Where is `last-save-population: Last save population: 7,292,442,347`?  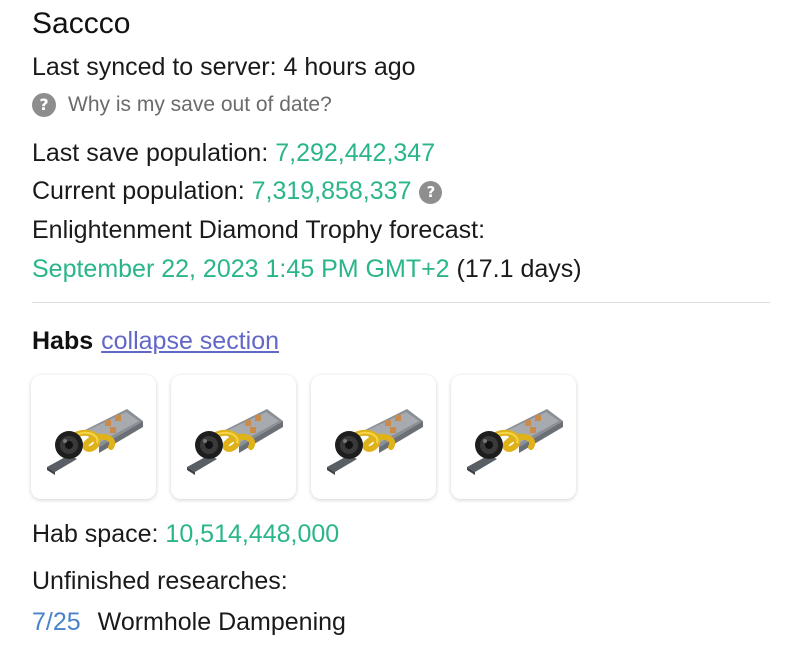 last-save-population: Last save population: 7,292,442,347 is located at coordinates (233, 153).